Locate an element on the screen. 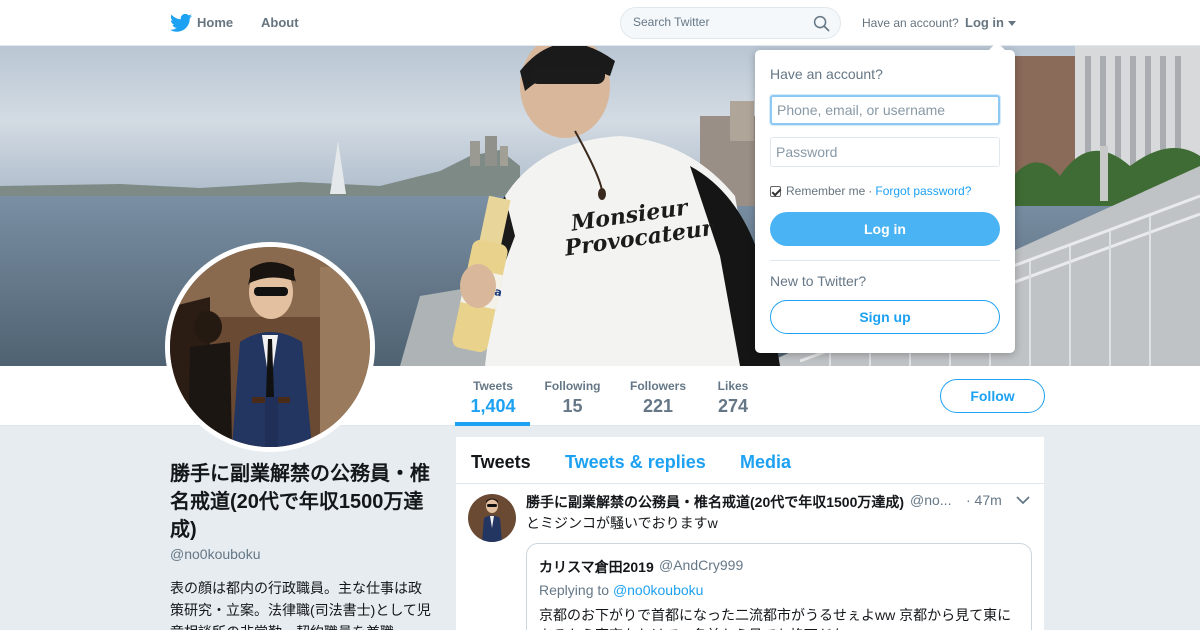 Image resolution: width=1200 pixels, height=630 pixels. tab-media: Media is located at coordinates (765, 462).